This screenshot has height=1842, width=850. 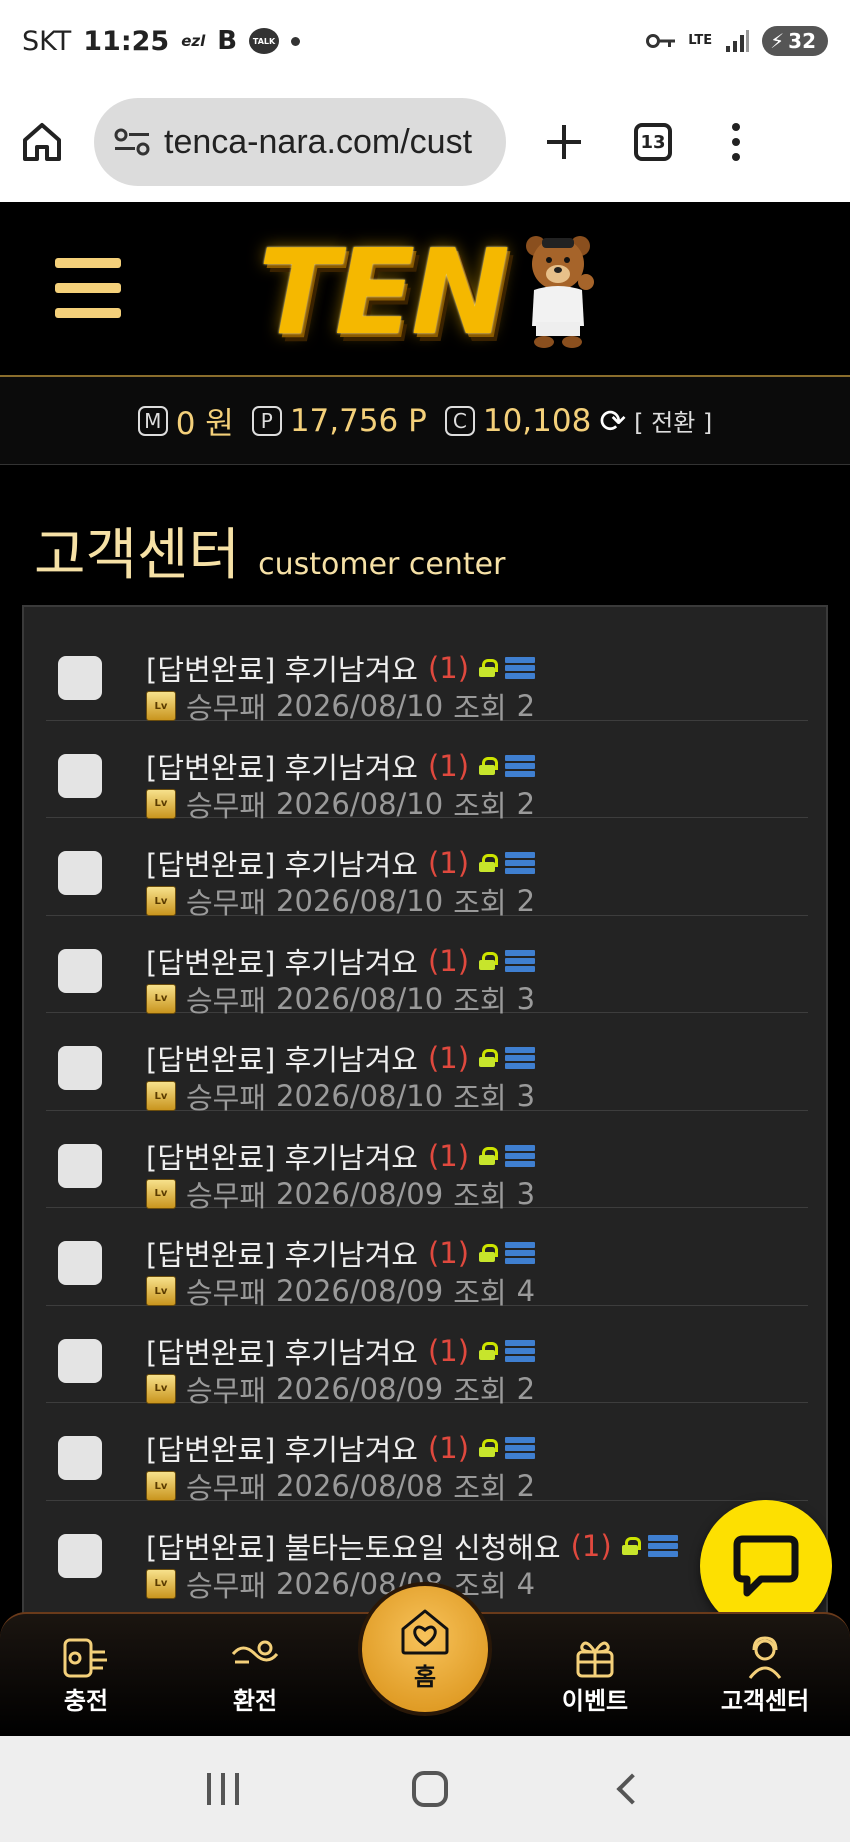 What do you see at coordinates (802, 41) in the screenshot?
I see `battery-level: 32` at bounding box center [802, 41].